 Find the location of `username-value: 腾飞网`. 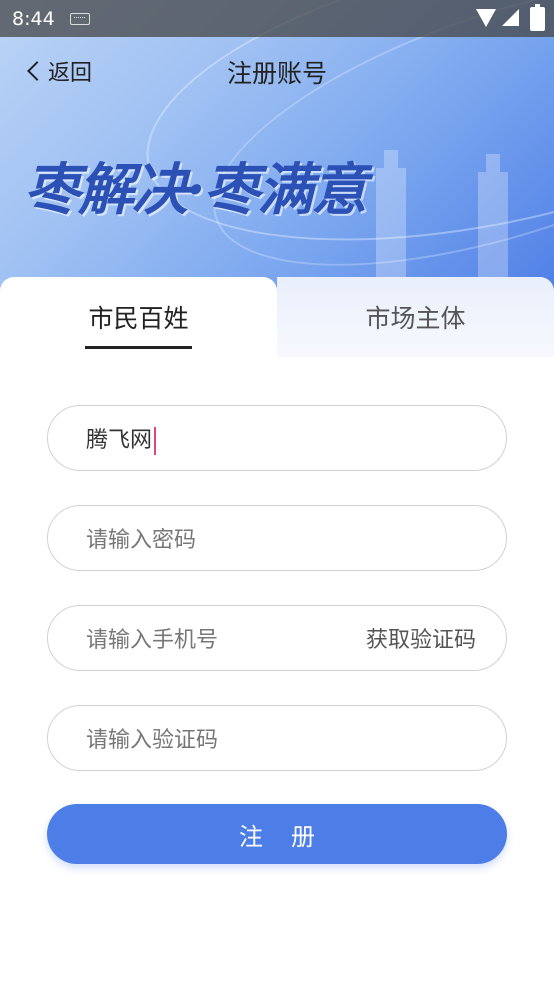

username-value: 腾飞网 is located at coordinates (121, 438).